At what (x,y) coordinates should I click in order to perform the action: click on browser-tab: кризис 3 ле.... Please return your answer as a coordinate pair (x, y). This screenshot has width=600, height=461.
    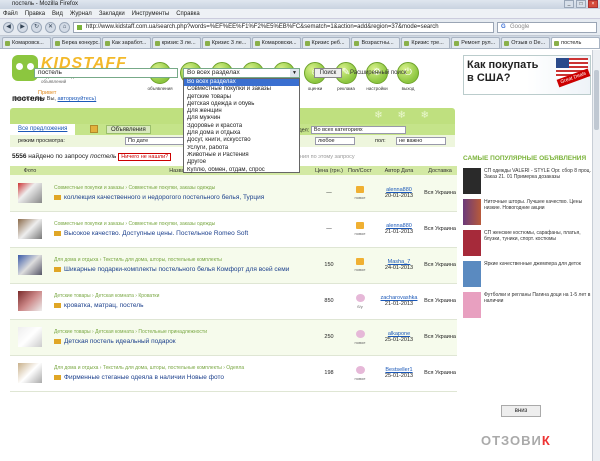
    Looking at the image, I should click on (176, 42).